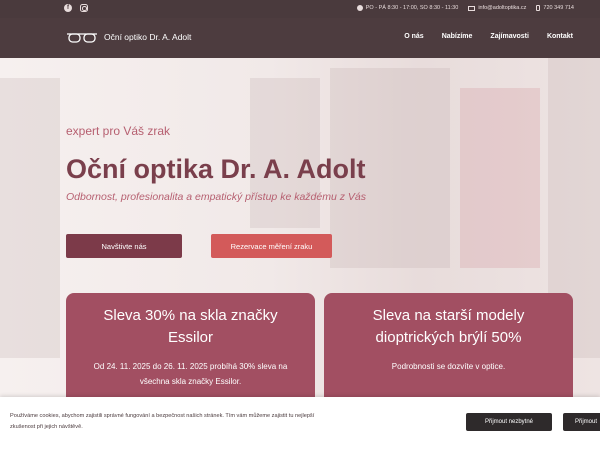 The height and width of the screenshot is (450, 600). I want to click on instagram-icon, so click(84, 8).